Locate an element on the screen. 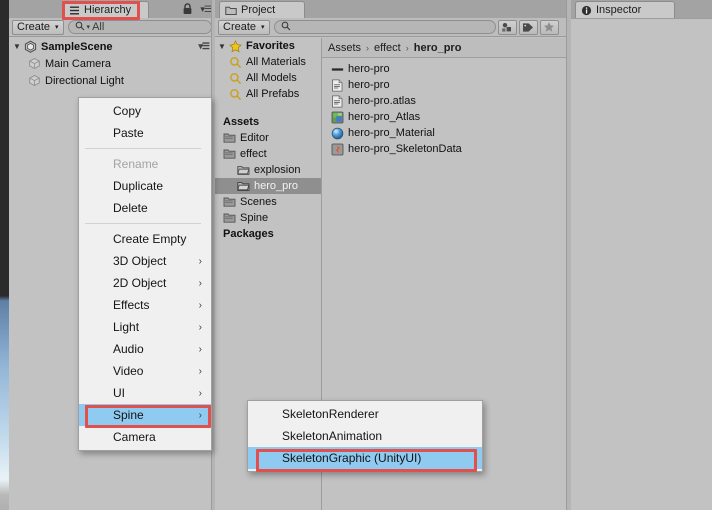 This screenshot has height=510, width=712. tab-hierarchy: Hierarchy is located at coordinates (106, 9).